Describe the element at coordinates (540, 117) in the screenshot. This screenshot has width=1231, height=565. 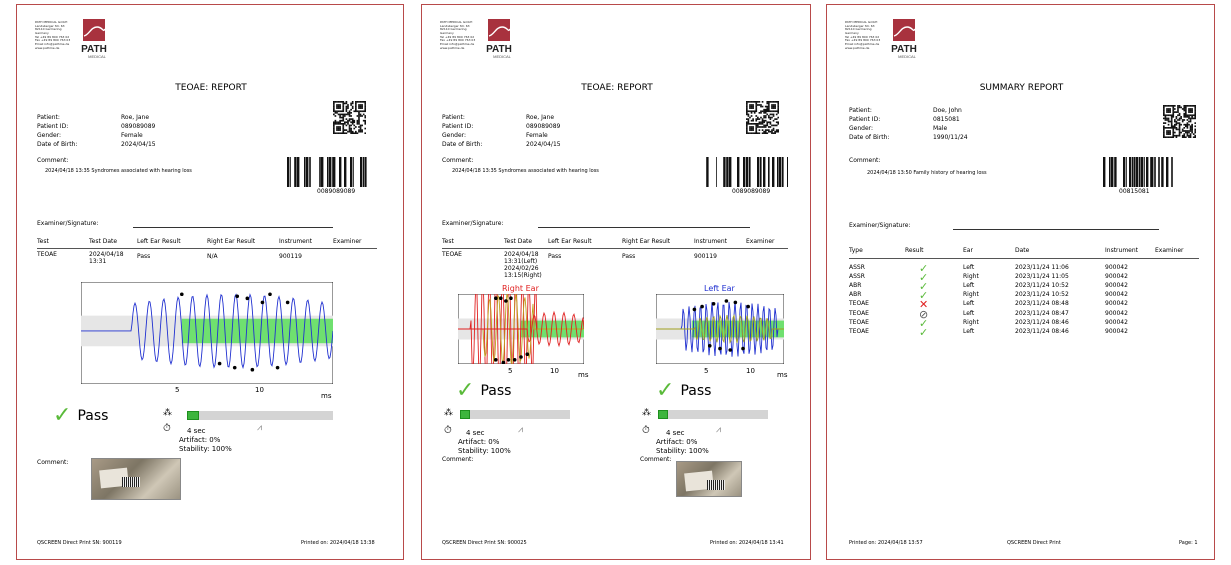
I see `patient-value: Roe, Jane` at that location.